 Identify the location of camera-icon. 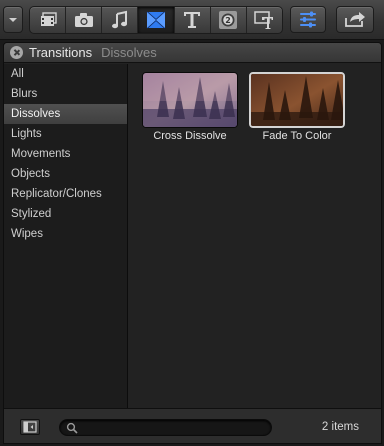
(83, 20).